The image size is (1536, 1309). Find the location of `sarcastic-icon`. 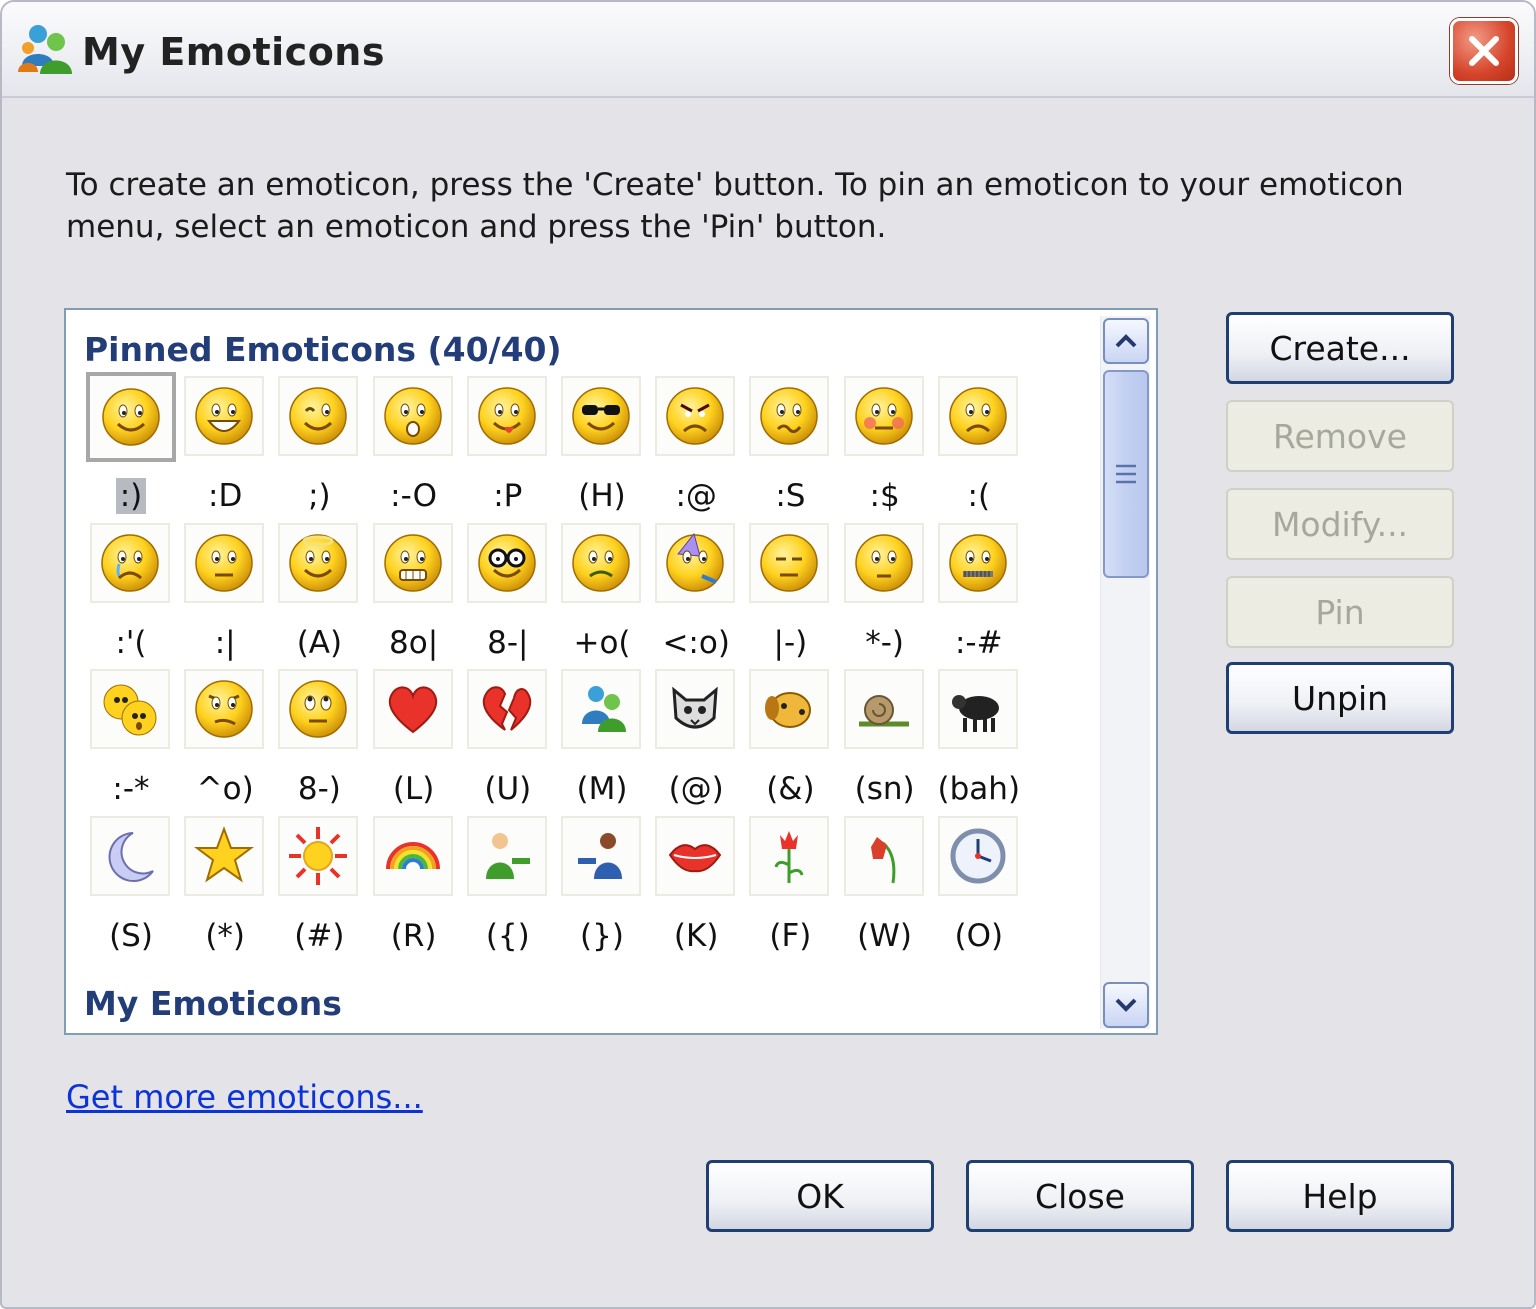

sarcastic-icon is located at coordinates (224, 709).